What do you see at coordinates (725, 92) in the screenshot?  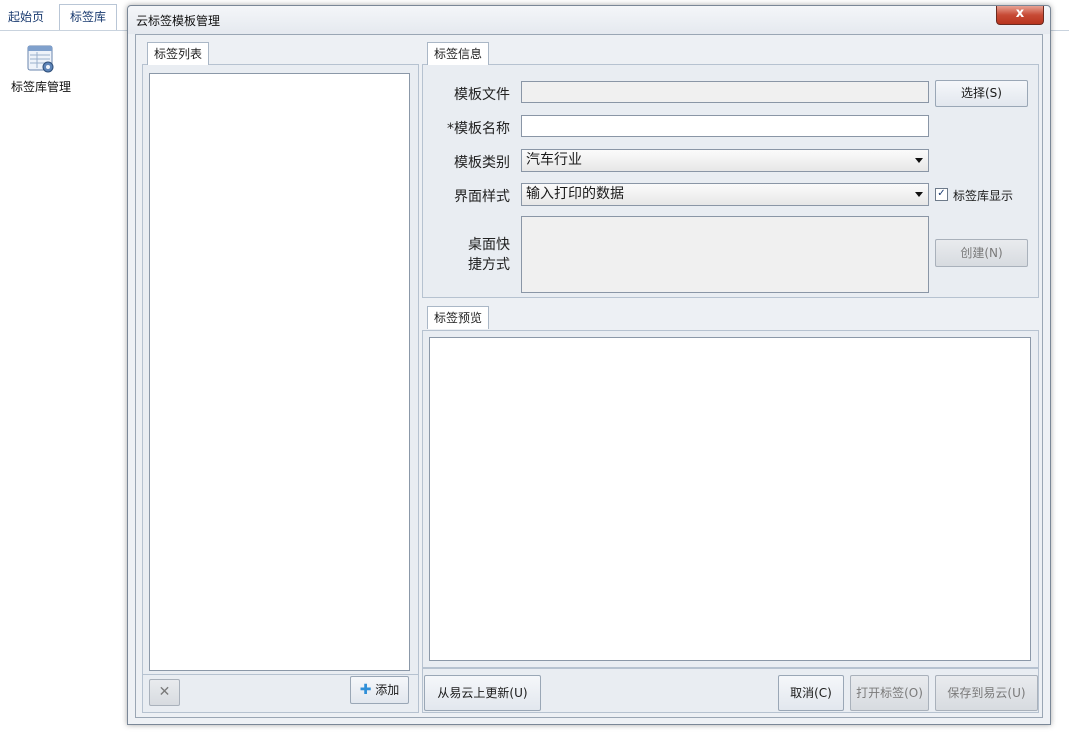 I see `template-file-field` at bounding box center [725, 92].